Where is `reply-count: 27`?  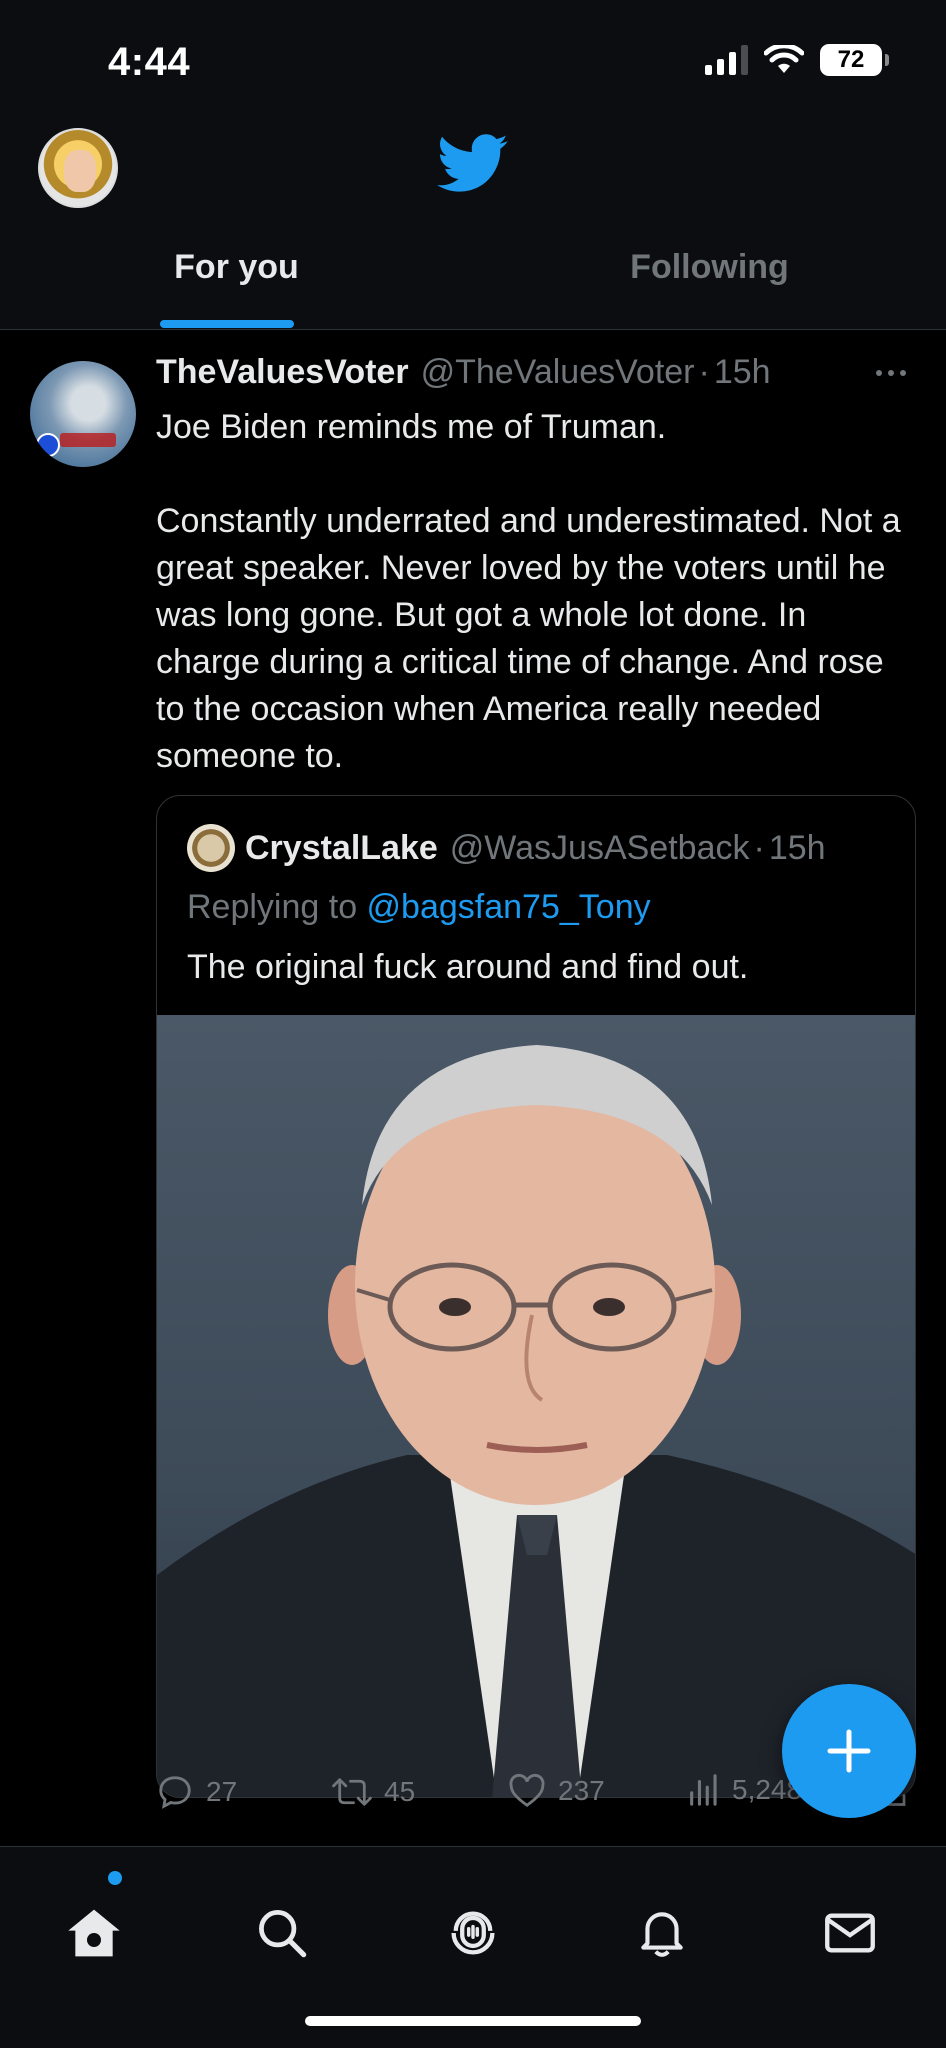 reply-count: 27 is located at coordinates (222, 1791).